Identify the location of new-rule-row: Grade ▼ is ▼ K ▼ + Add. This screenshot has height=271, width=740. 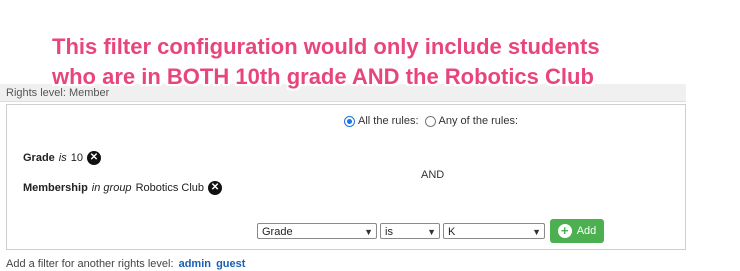
(430, 231).